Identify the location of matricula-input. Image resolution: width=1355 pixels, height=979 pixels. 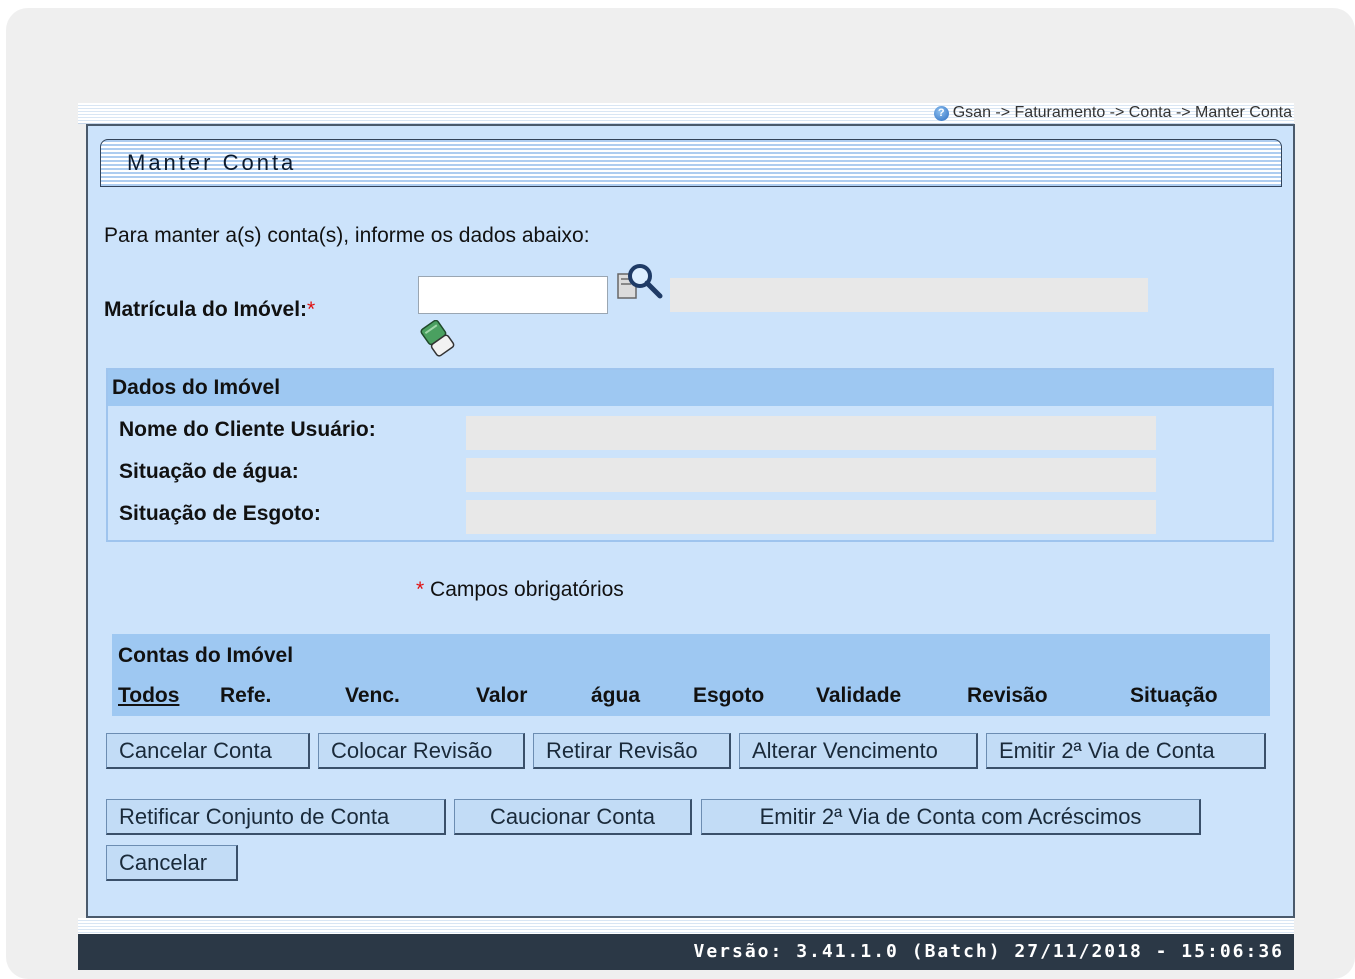
(513, 295).